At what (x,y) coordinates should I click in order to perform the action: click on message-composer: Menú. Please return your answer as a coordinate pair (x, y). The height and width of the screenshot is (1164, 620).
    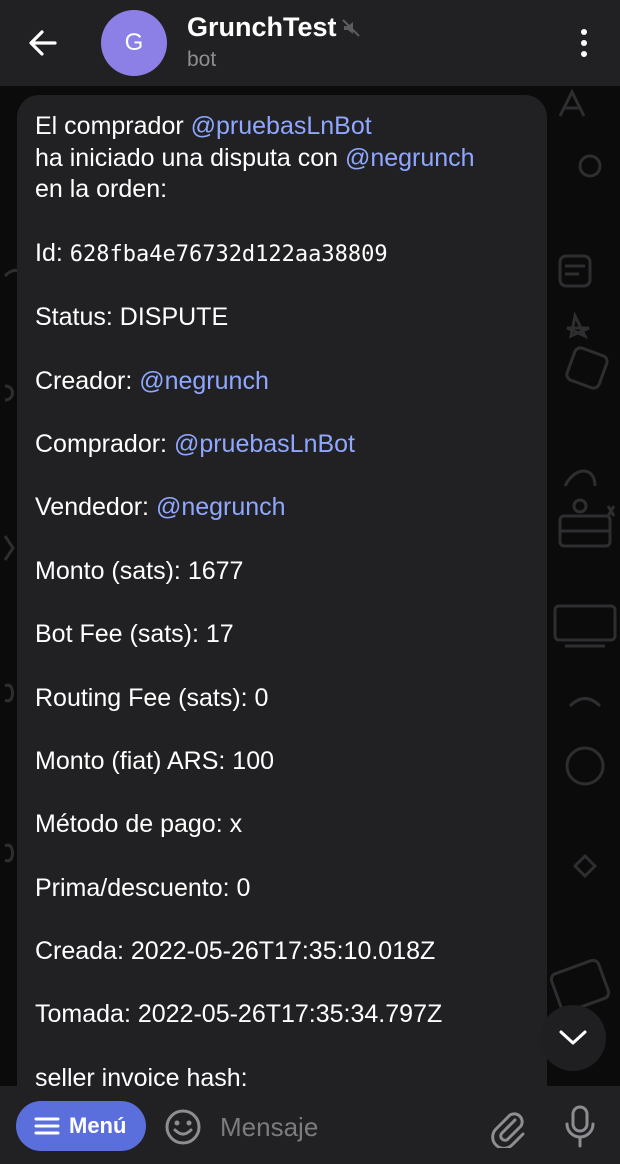
    Looking at the image, I should click on (310, 1125).